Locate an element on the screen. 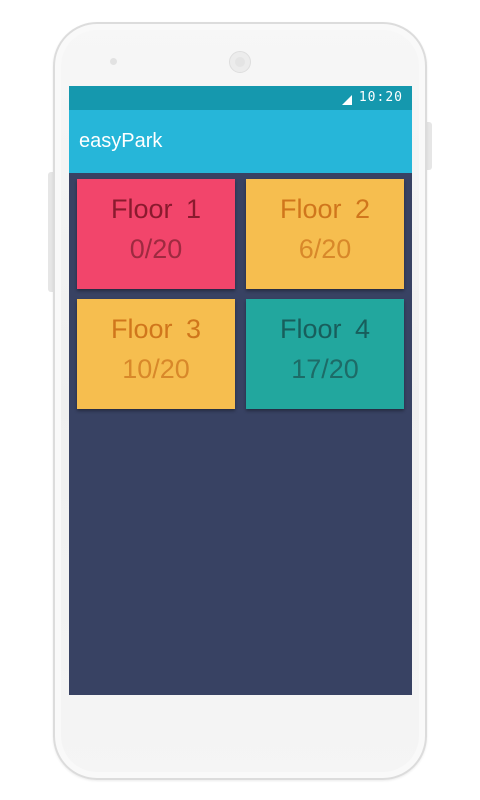 The image size is (480, 800). floor-tile-2: Floor 2 6/20 is located at coordinates (325, 234).